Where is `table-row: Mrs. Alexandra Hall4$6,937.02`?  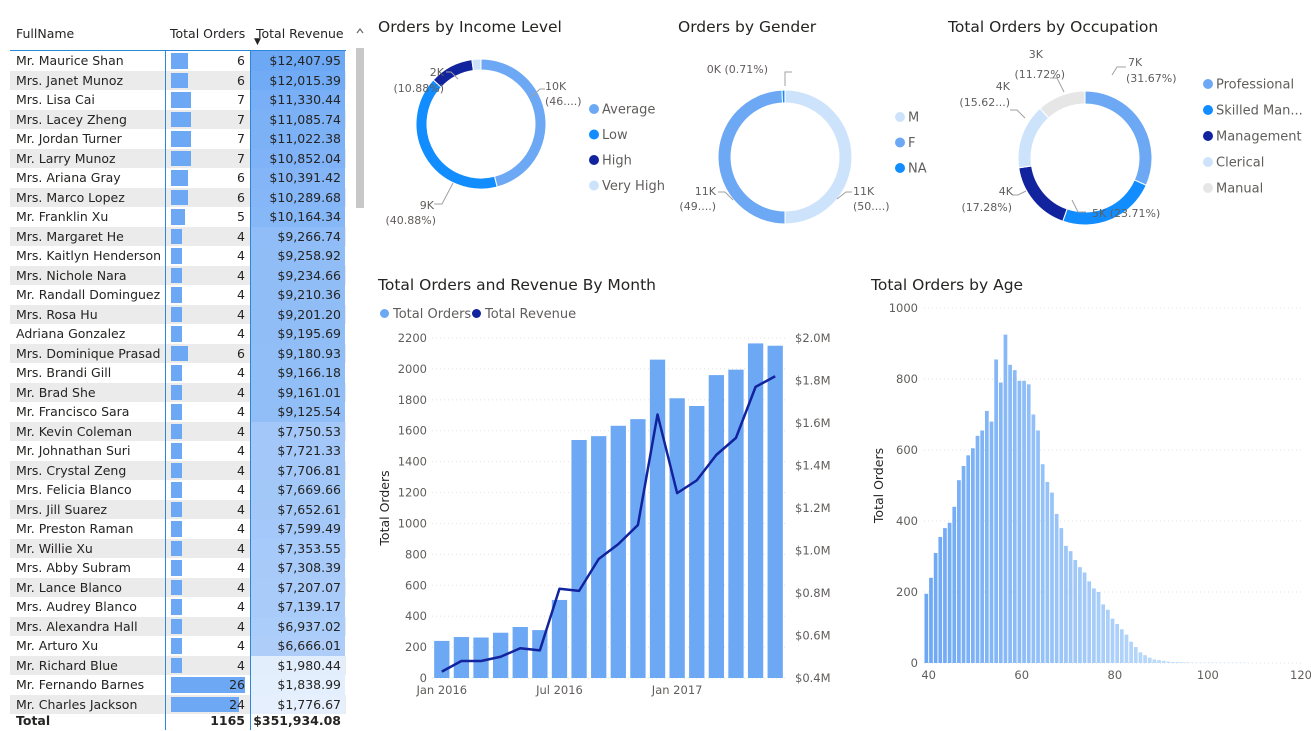 table-row: Mrs. Alexandra Hall4$6,937.02 is located at coordinates (178, 627).